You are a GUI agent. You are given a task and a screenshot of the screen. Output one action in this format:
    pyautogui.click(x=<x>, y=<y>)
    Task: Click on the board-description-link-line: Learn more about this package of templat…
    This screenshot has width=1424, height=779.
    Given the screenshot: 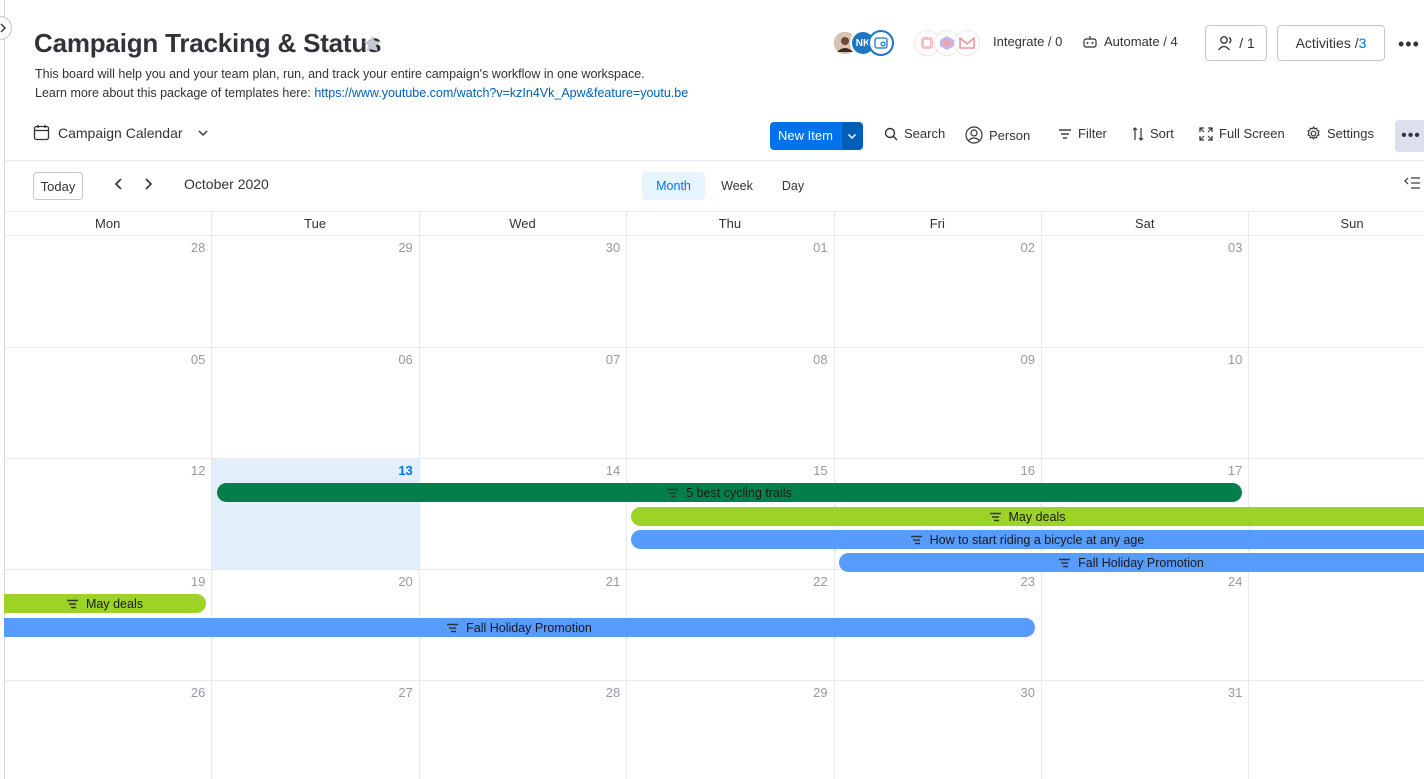 What is the action you would take?
    pyautogui.click(x=361, y=93)
    